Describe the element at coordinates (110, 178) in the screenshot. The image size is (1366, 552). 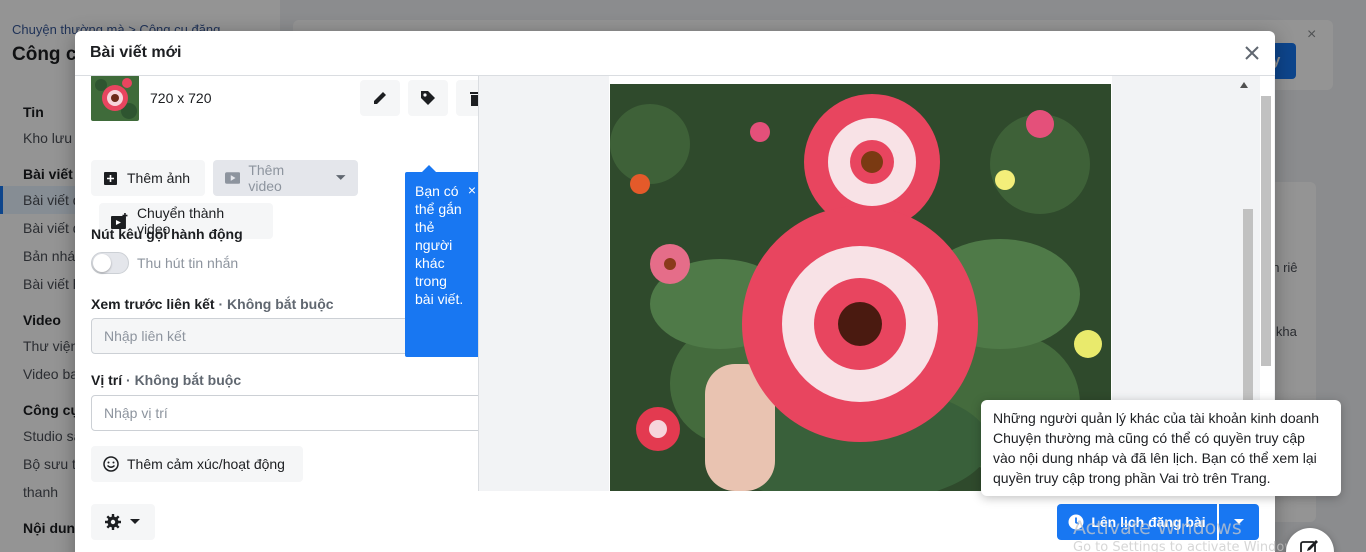
I see `add-photo-icon` at that location.